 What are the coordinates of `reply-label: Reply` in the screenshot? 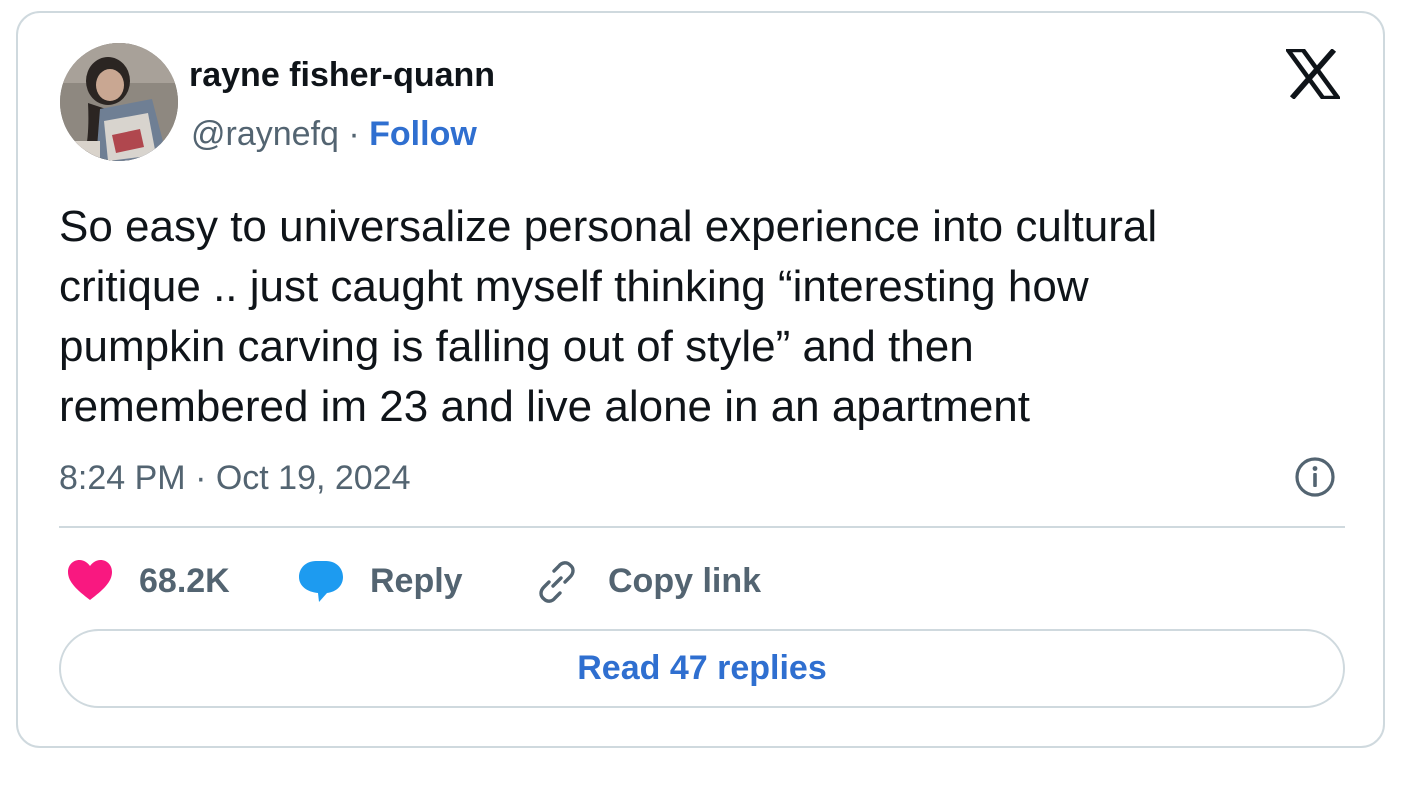 It's located at (416, 581).